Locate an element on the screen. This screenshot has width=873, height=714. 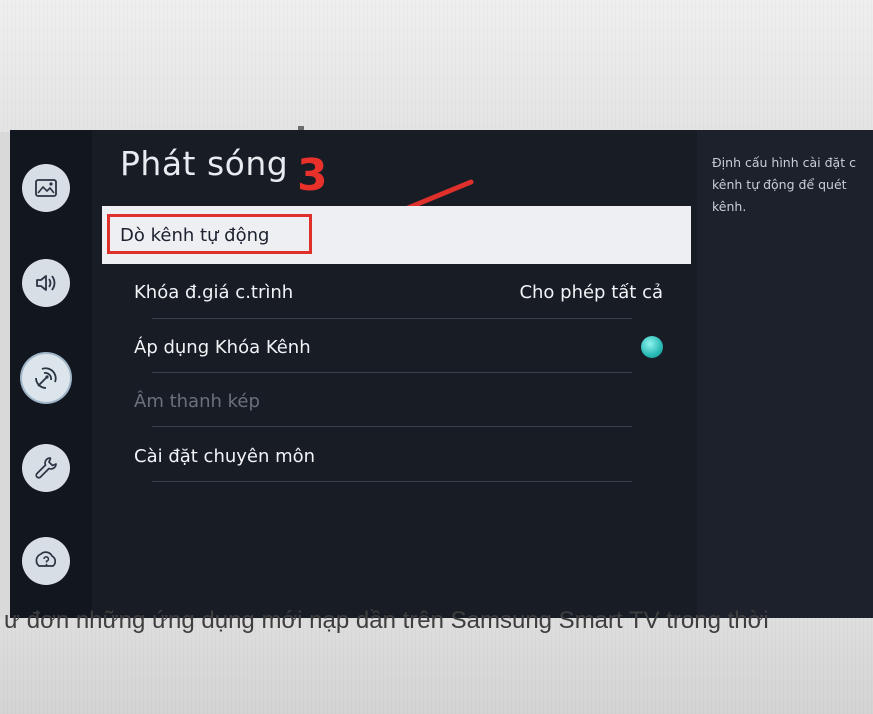
sidebar-item-sound is located at coordinates (46, 283).